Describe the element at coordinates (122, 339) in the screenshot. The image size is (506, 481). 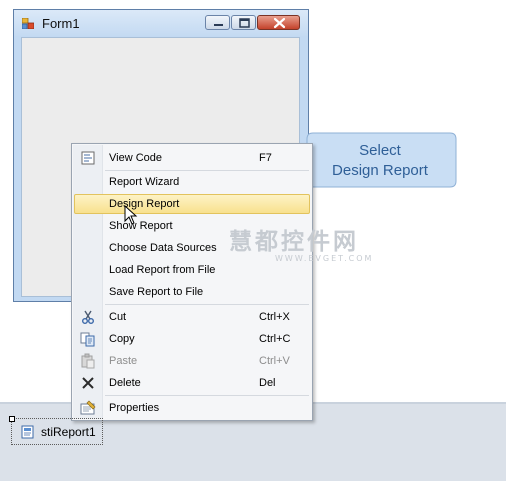
I see `menu-item-label: Copy` at that location.